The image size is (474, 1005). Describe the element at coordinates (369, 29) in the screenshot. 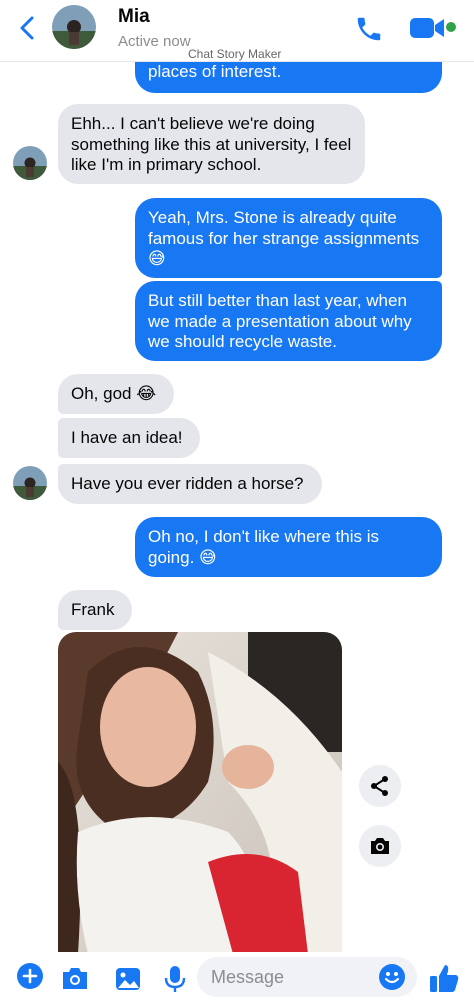

I see `phone-icon` at that location.